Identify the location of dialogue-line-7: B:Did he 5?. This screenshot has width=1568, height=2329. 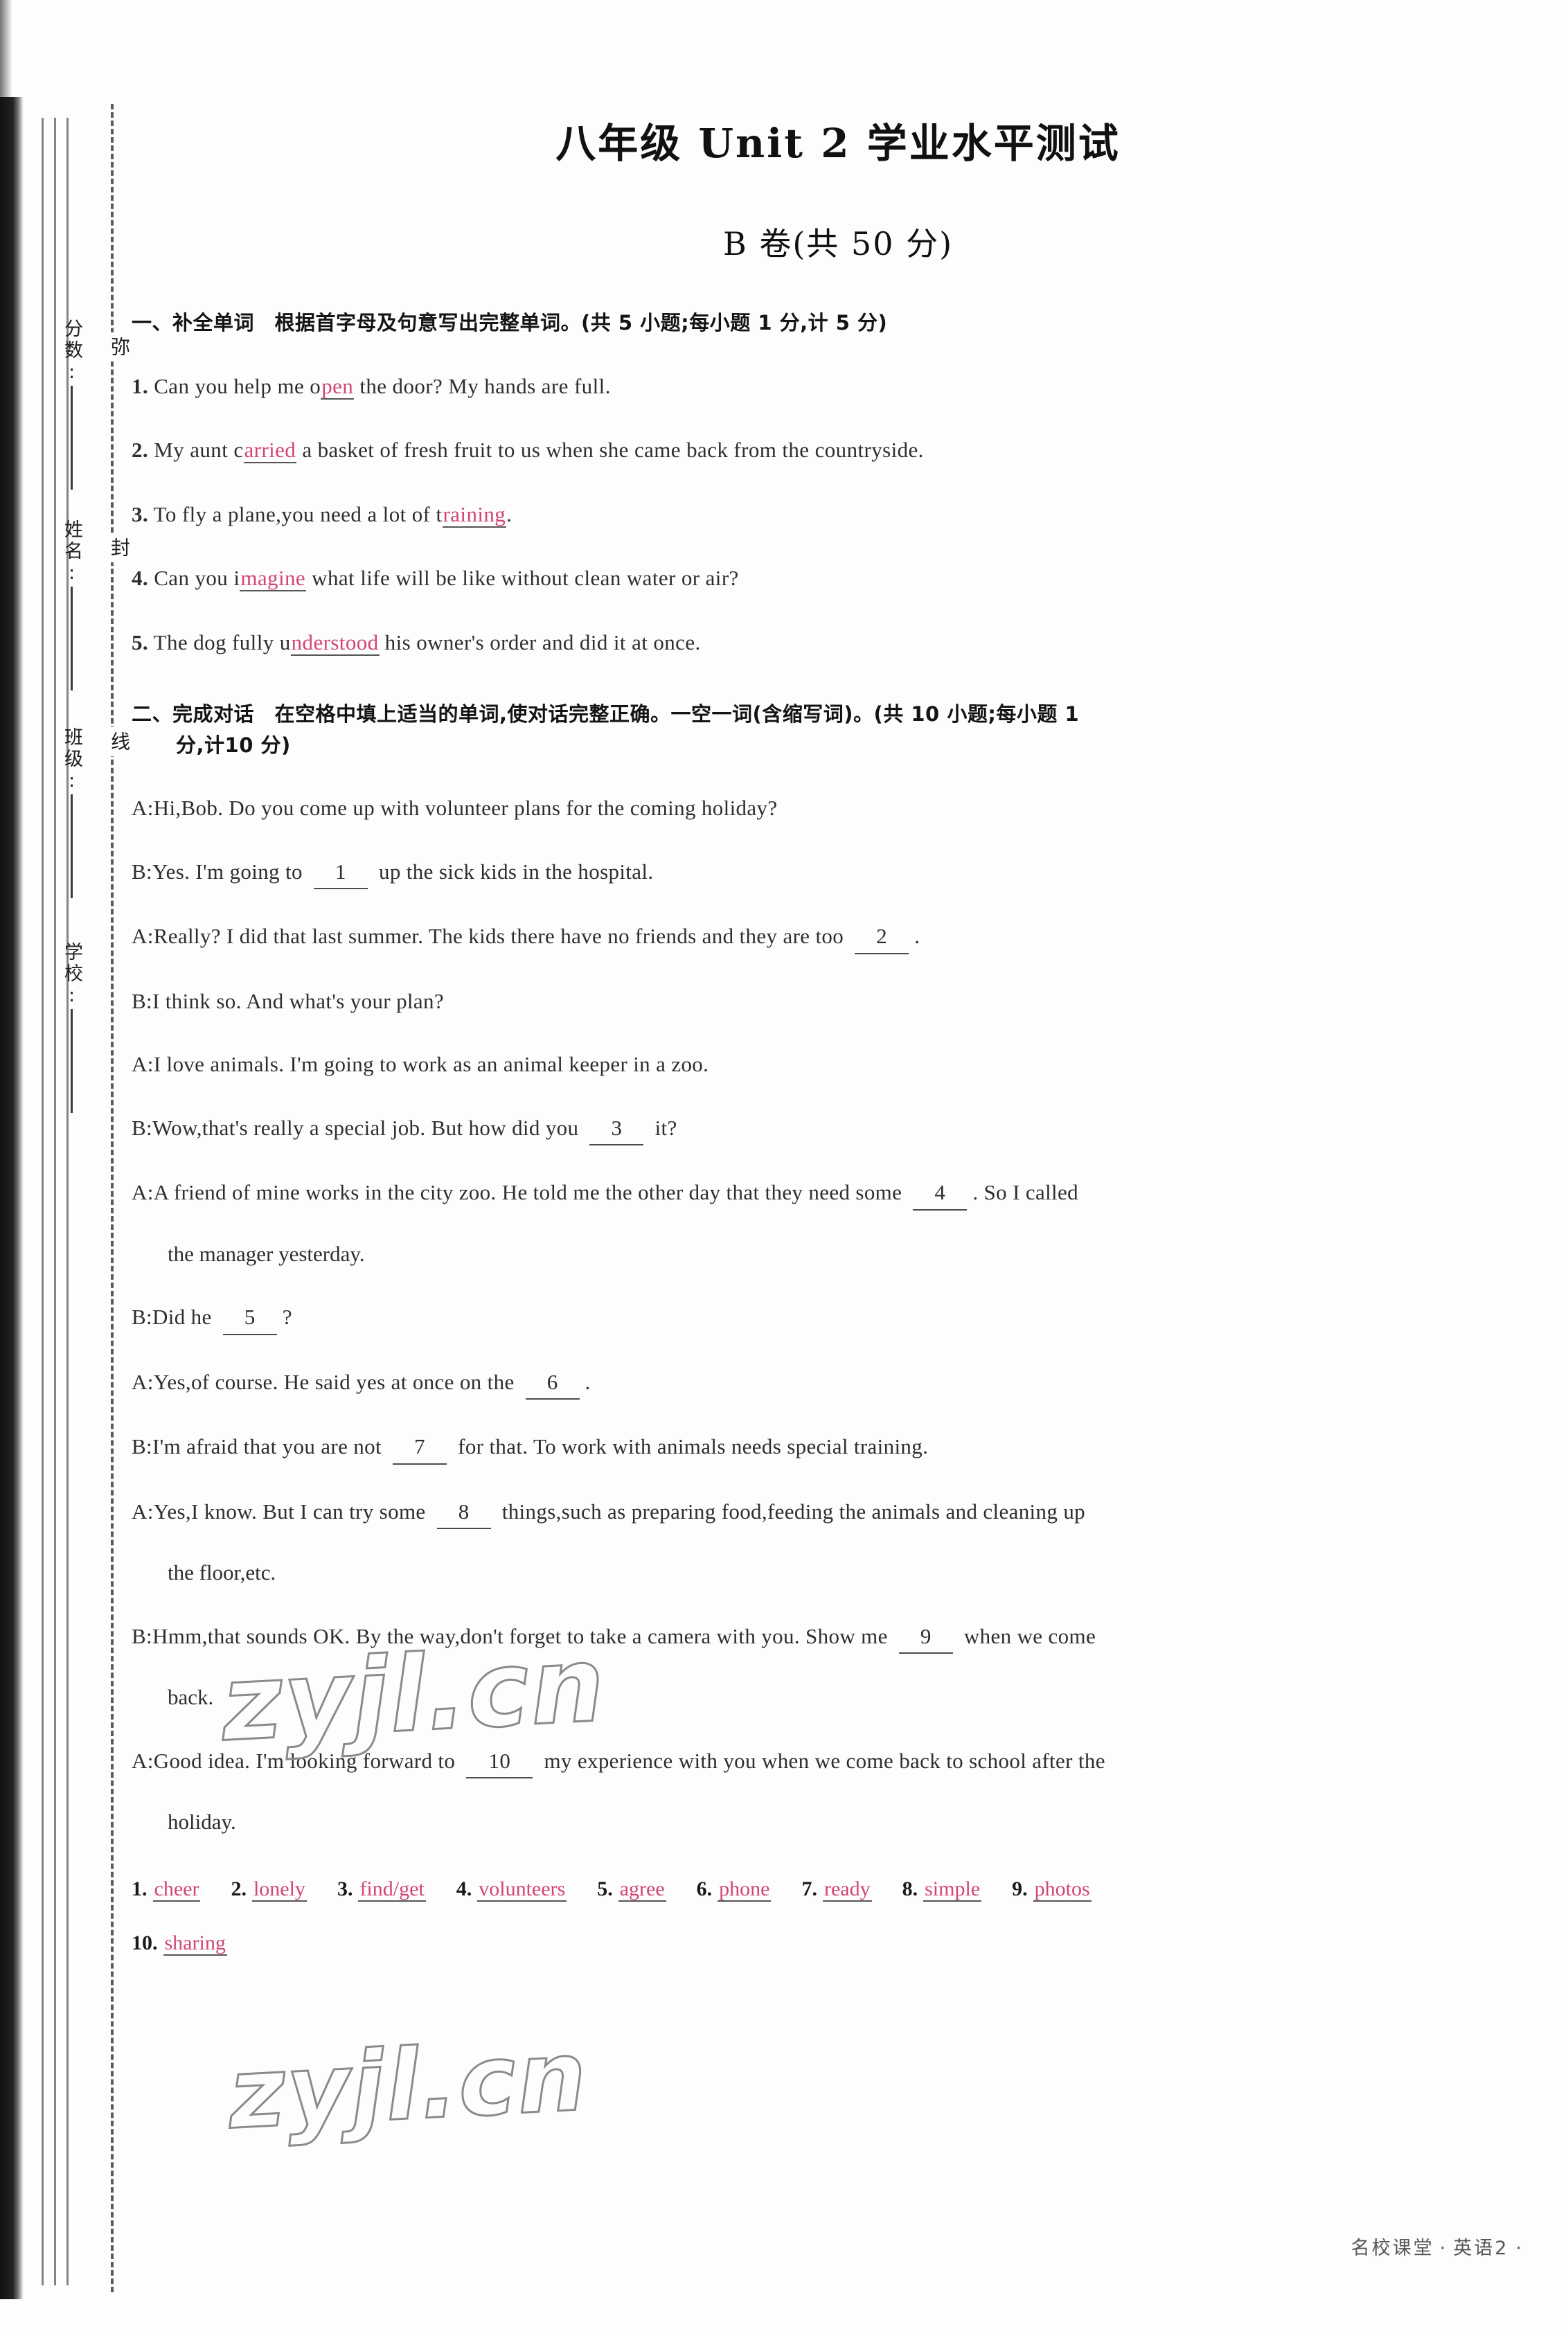
(838, 1318).